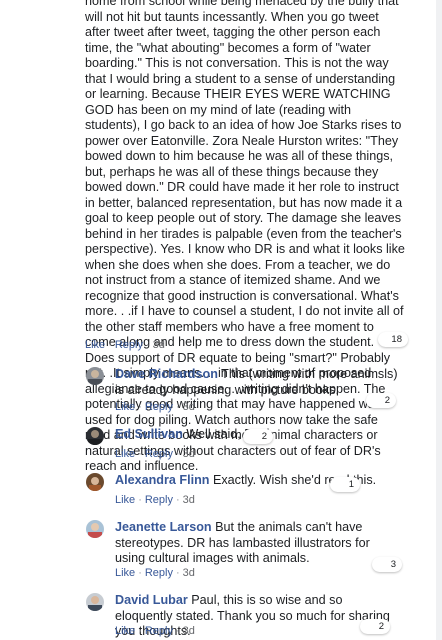 This screenshot has height=640, width=442. Describe the element at coordinates (149, 434) in the screenshot. I see `commenter-name: Ed Sullivan` at that location.